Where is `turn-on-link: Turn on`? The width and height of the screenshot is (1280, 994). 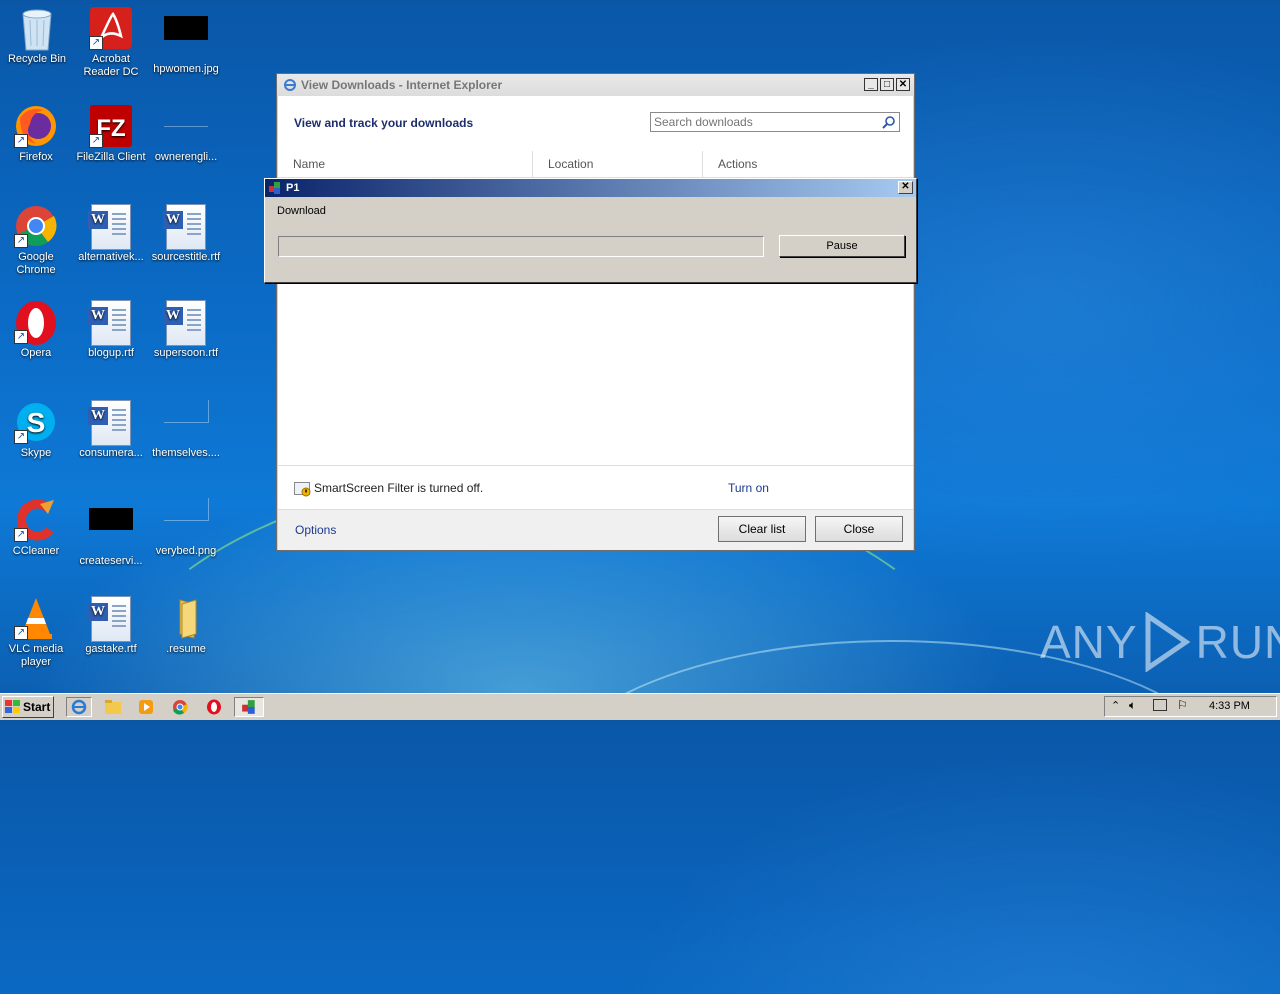 turn-on-link: Turn on is located at coordinates (748, 488).